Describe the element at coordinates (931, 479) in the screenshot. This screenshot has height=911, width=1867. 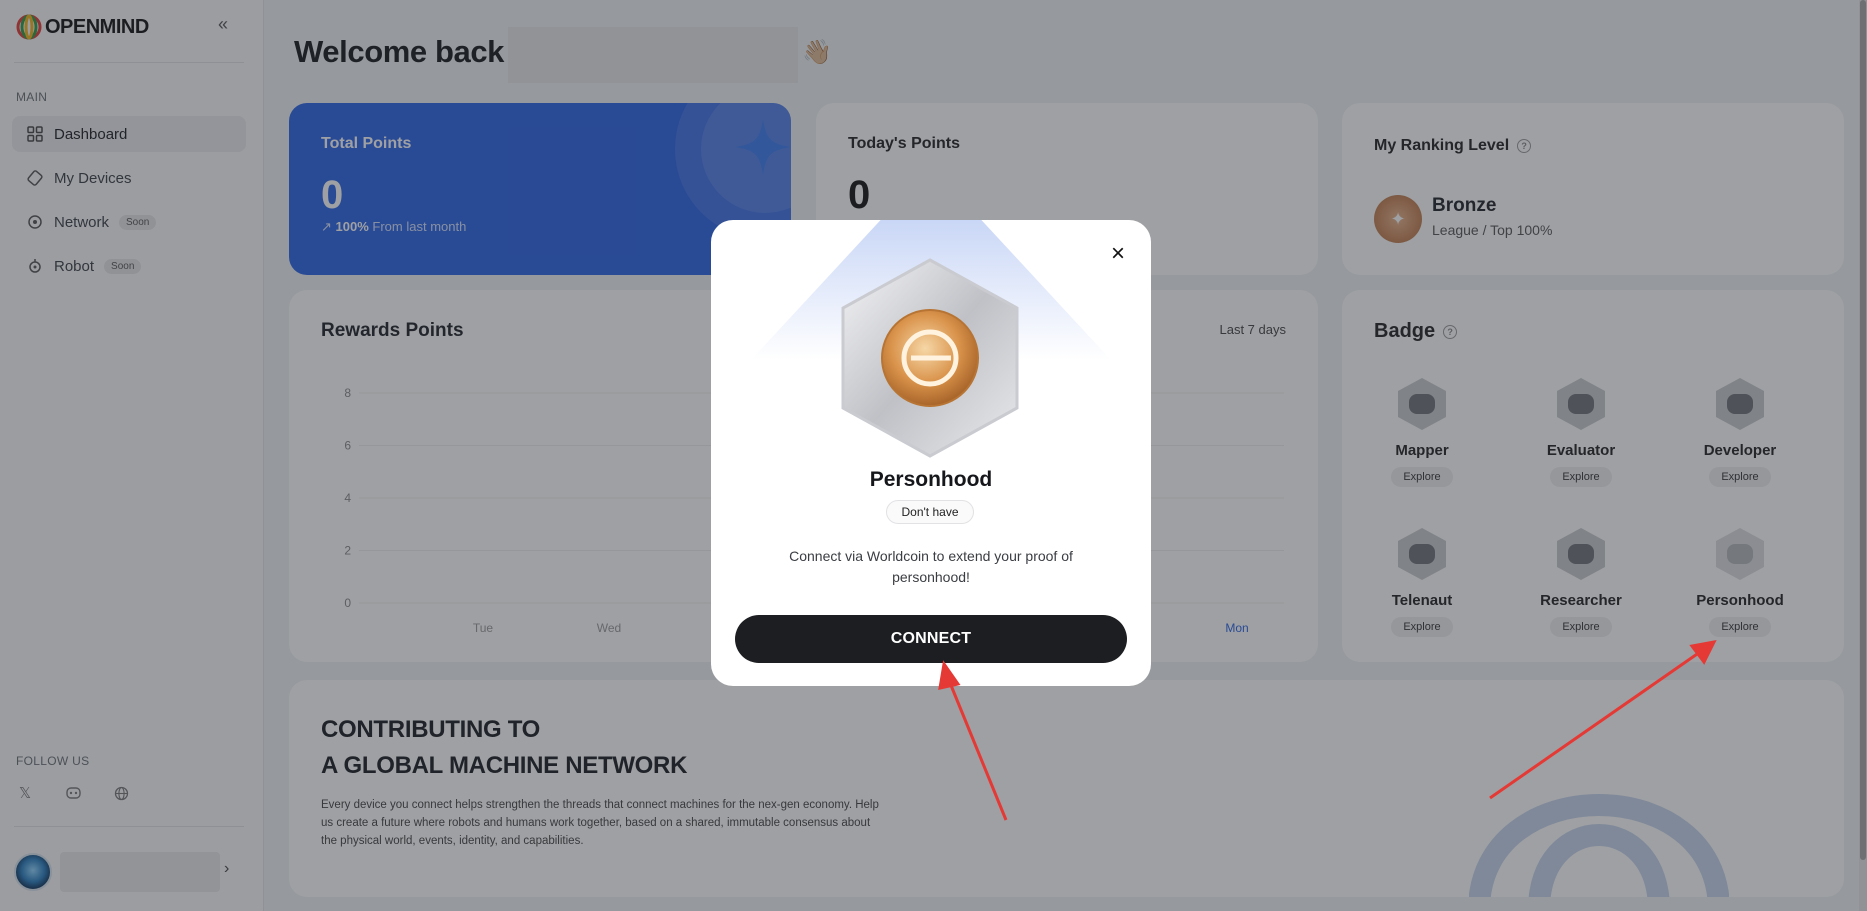
I see `modal-title: Personhood` at that location.